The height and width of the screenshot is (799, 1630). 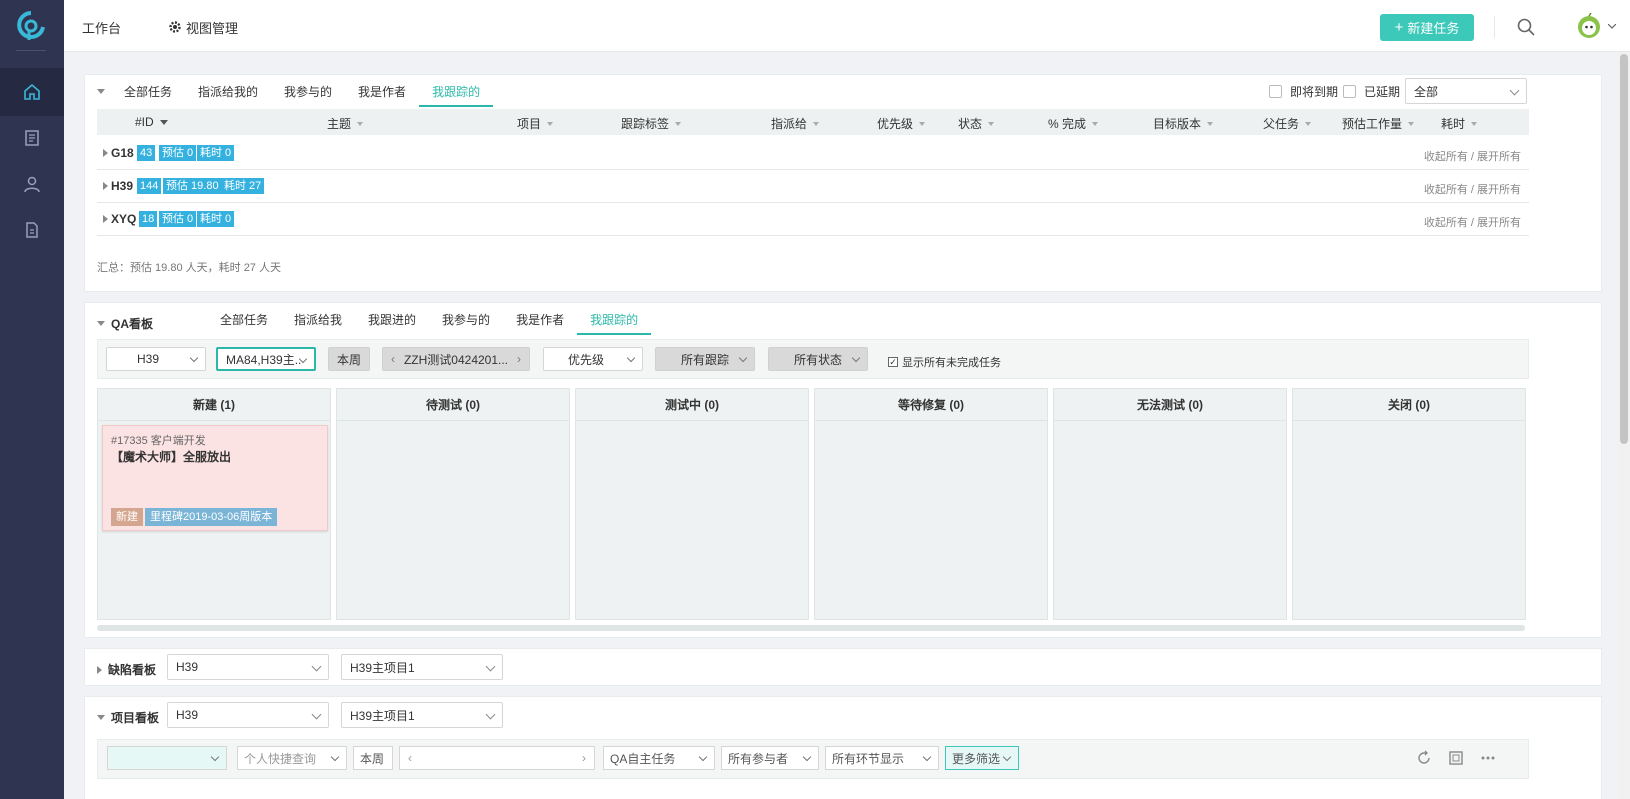 I want to click on defect-subproject-select: H39主项目1, so click(x=422, y=667).